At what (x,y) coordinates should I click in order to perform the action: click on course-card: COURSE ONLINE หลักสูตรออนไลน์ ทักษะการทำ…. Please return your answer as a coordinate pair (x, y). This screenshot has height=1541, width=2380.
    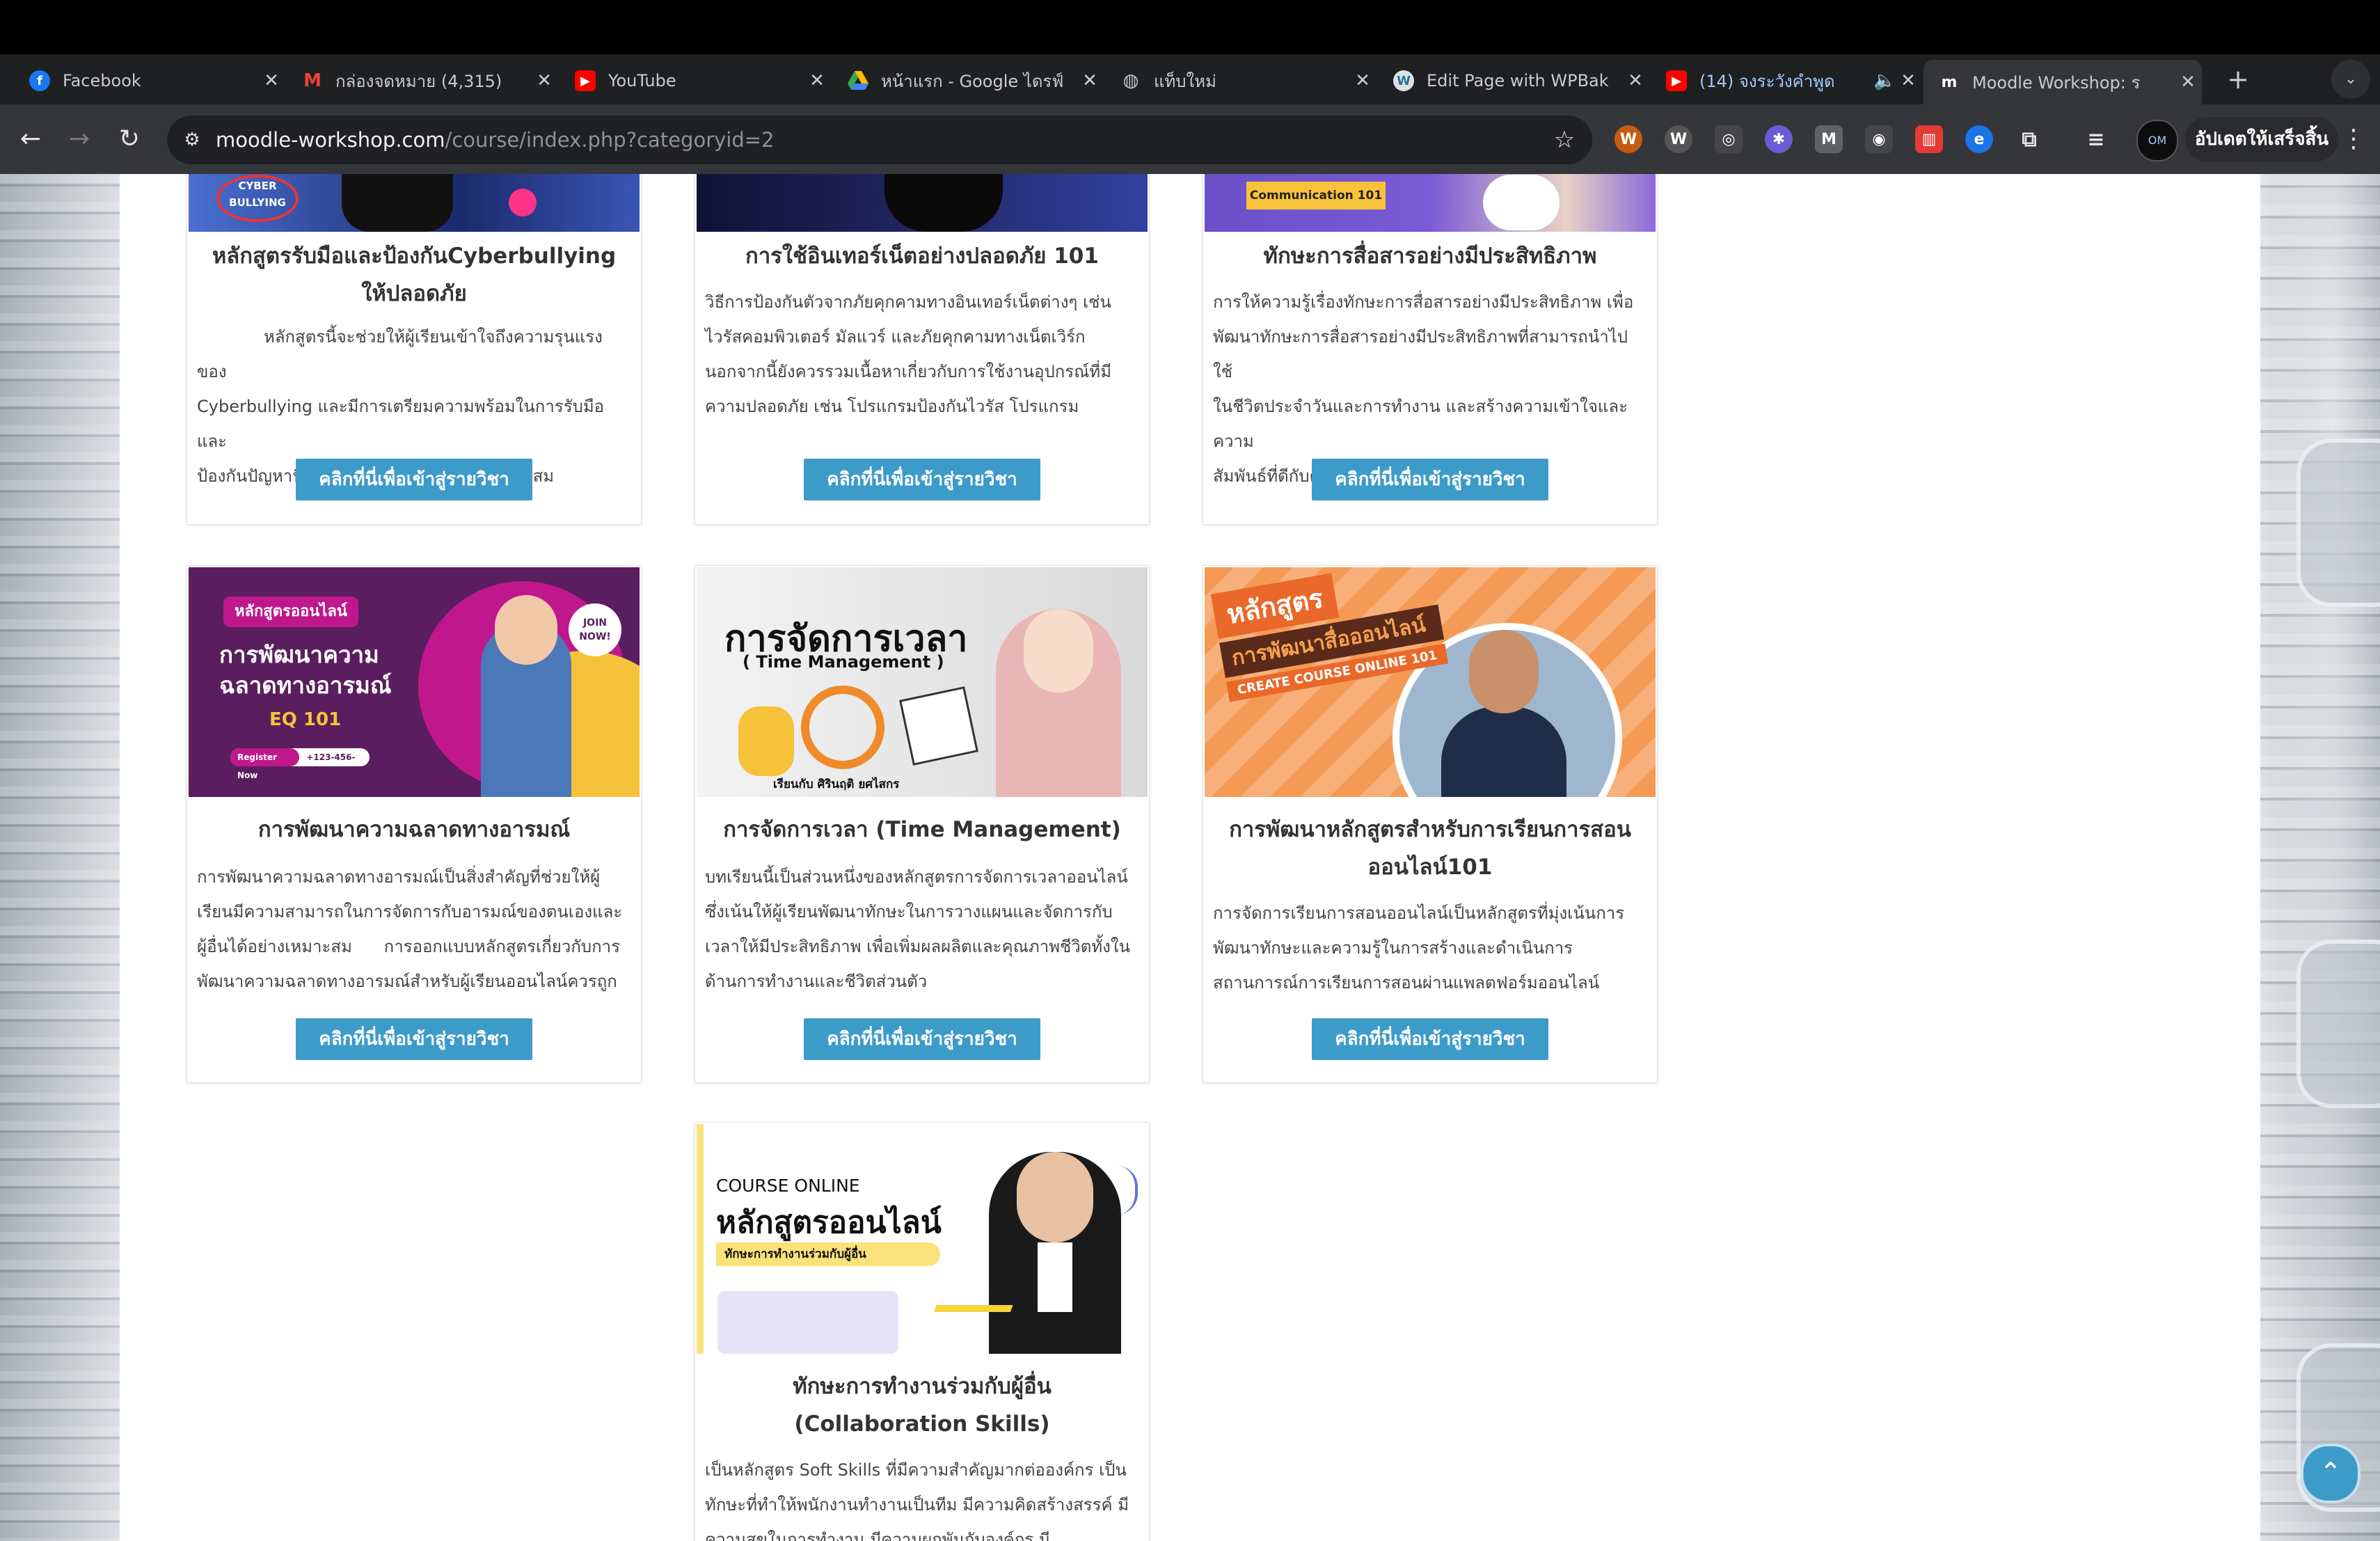
    Looking at the image, I should click on (923, 1331).